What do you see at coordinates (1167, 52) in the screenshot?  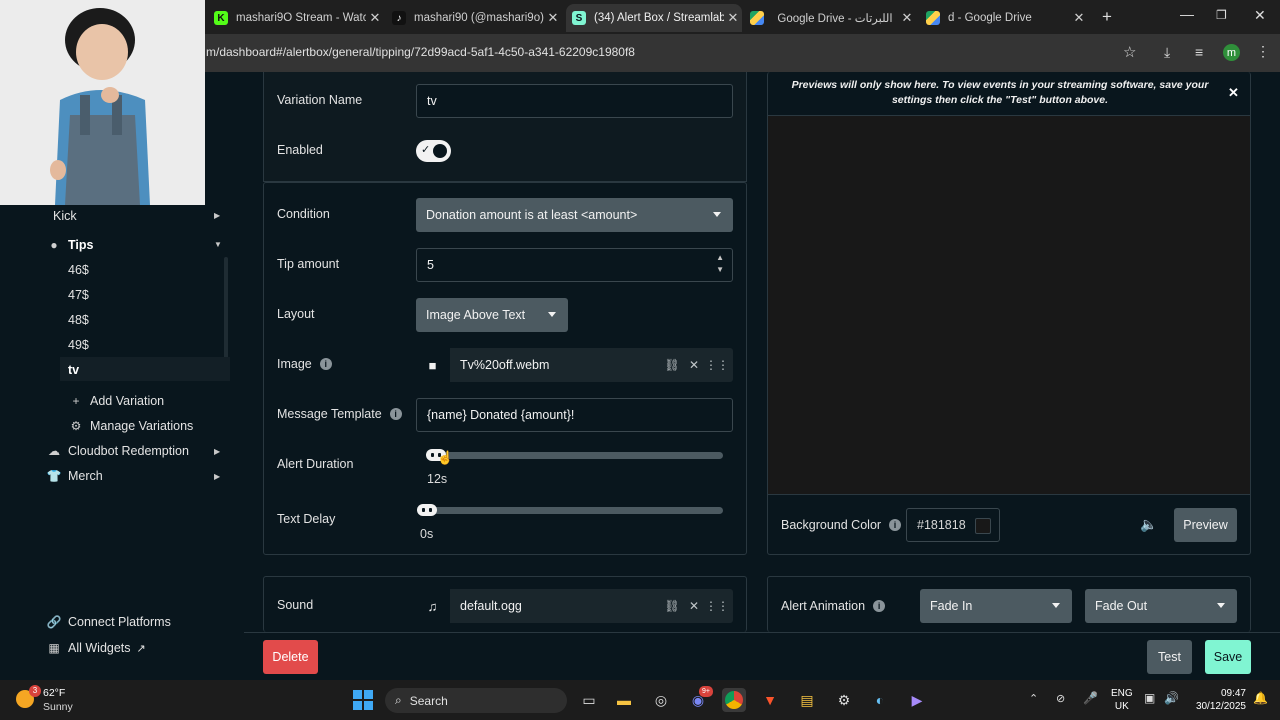 I see `download-icon: ⤓` at bounding box center [1167, 52].